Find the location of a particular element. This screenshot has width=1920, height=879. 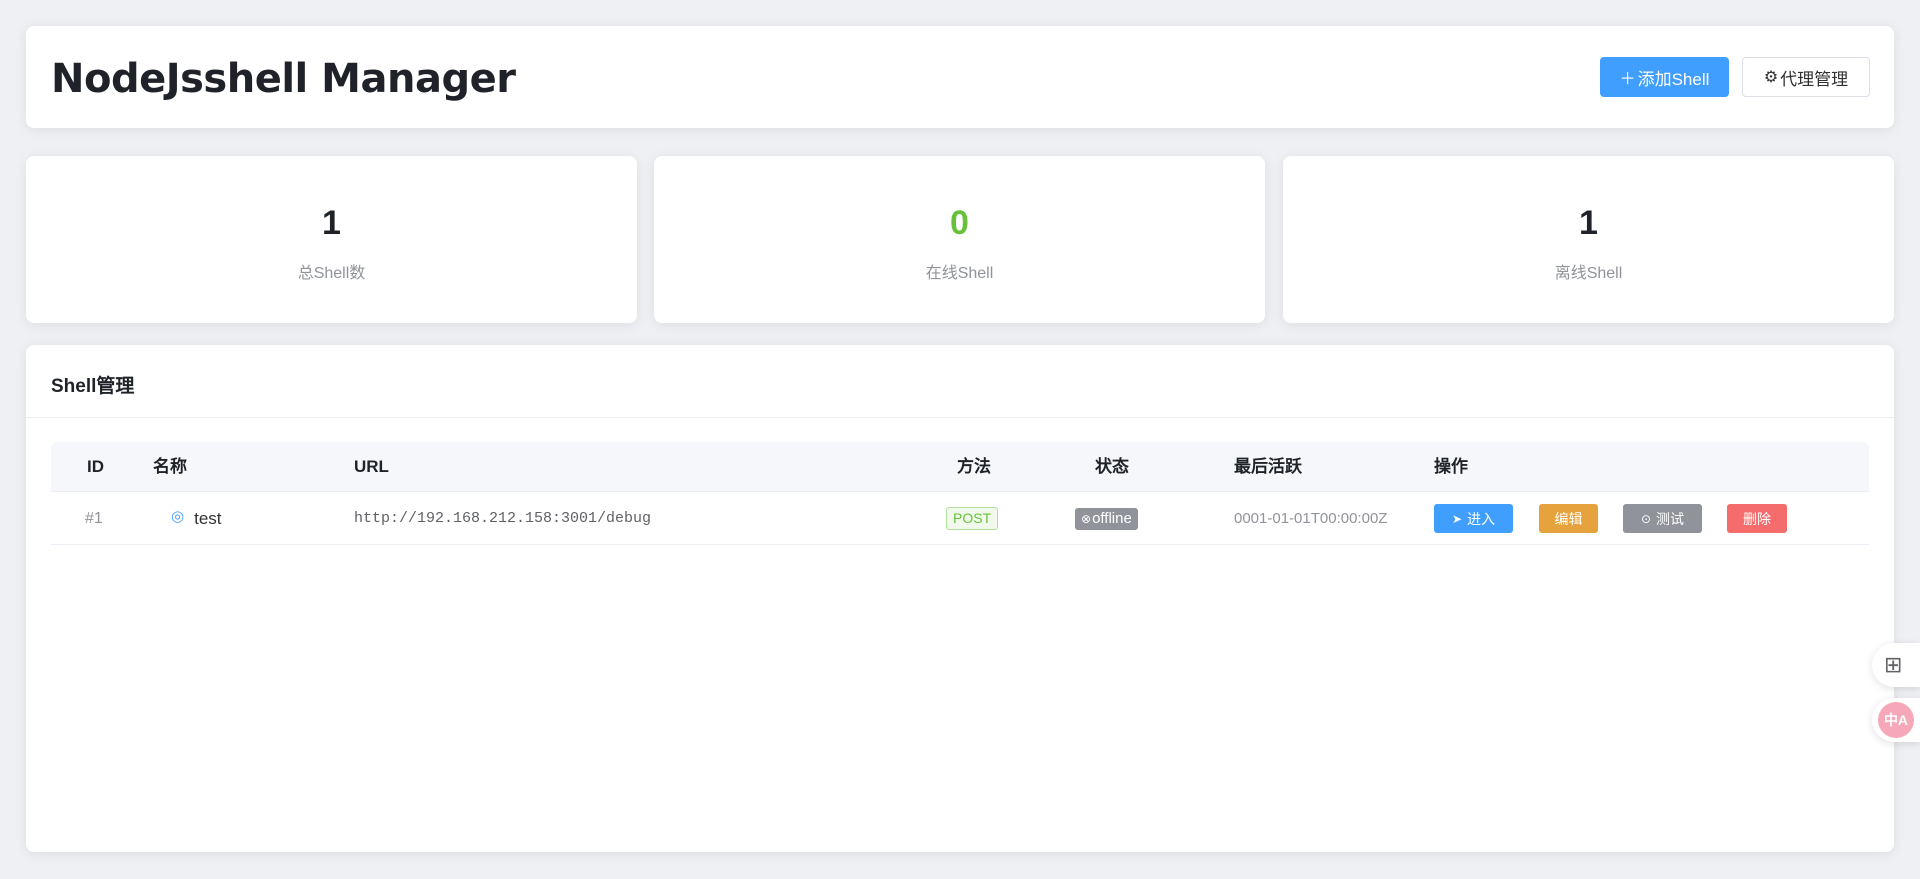

edit-label: 编辑 is located at coordinates (1568, 518).